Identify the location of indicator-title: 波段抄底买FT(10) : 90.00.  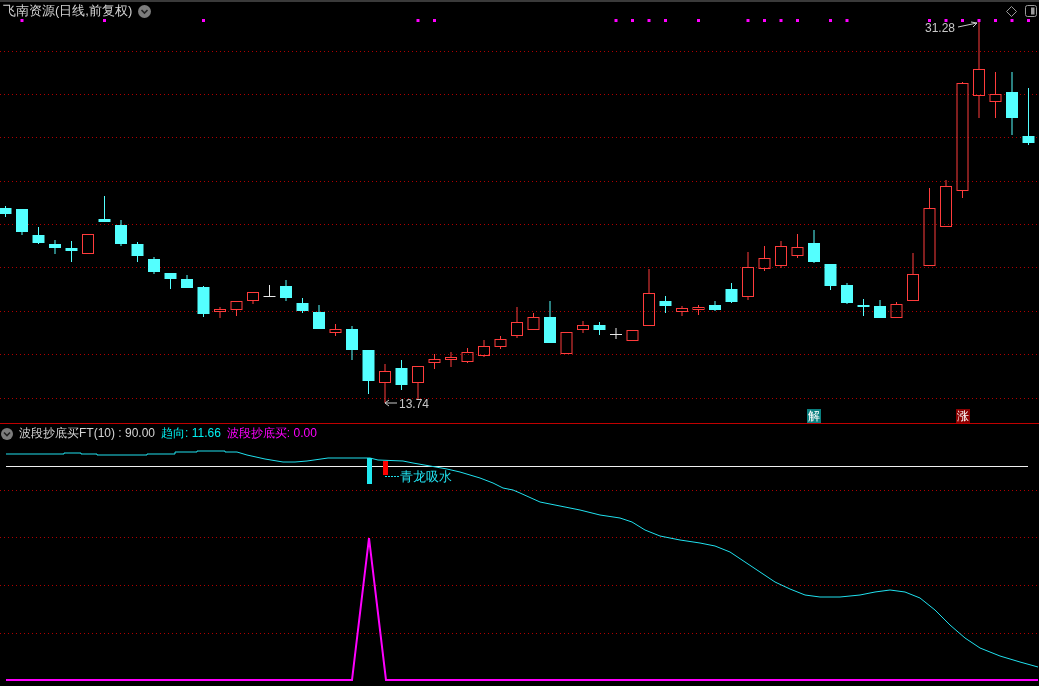
(87, 433).